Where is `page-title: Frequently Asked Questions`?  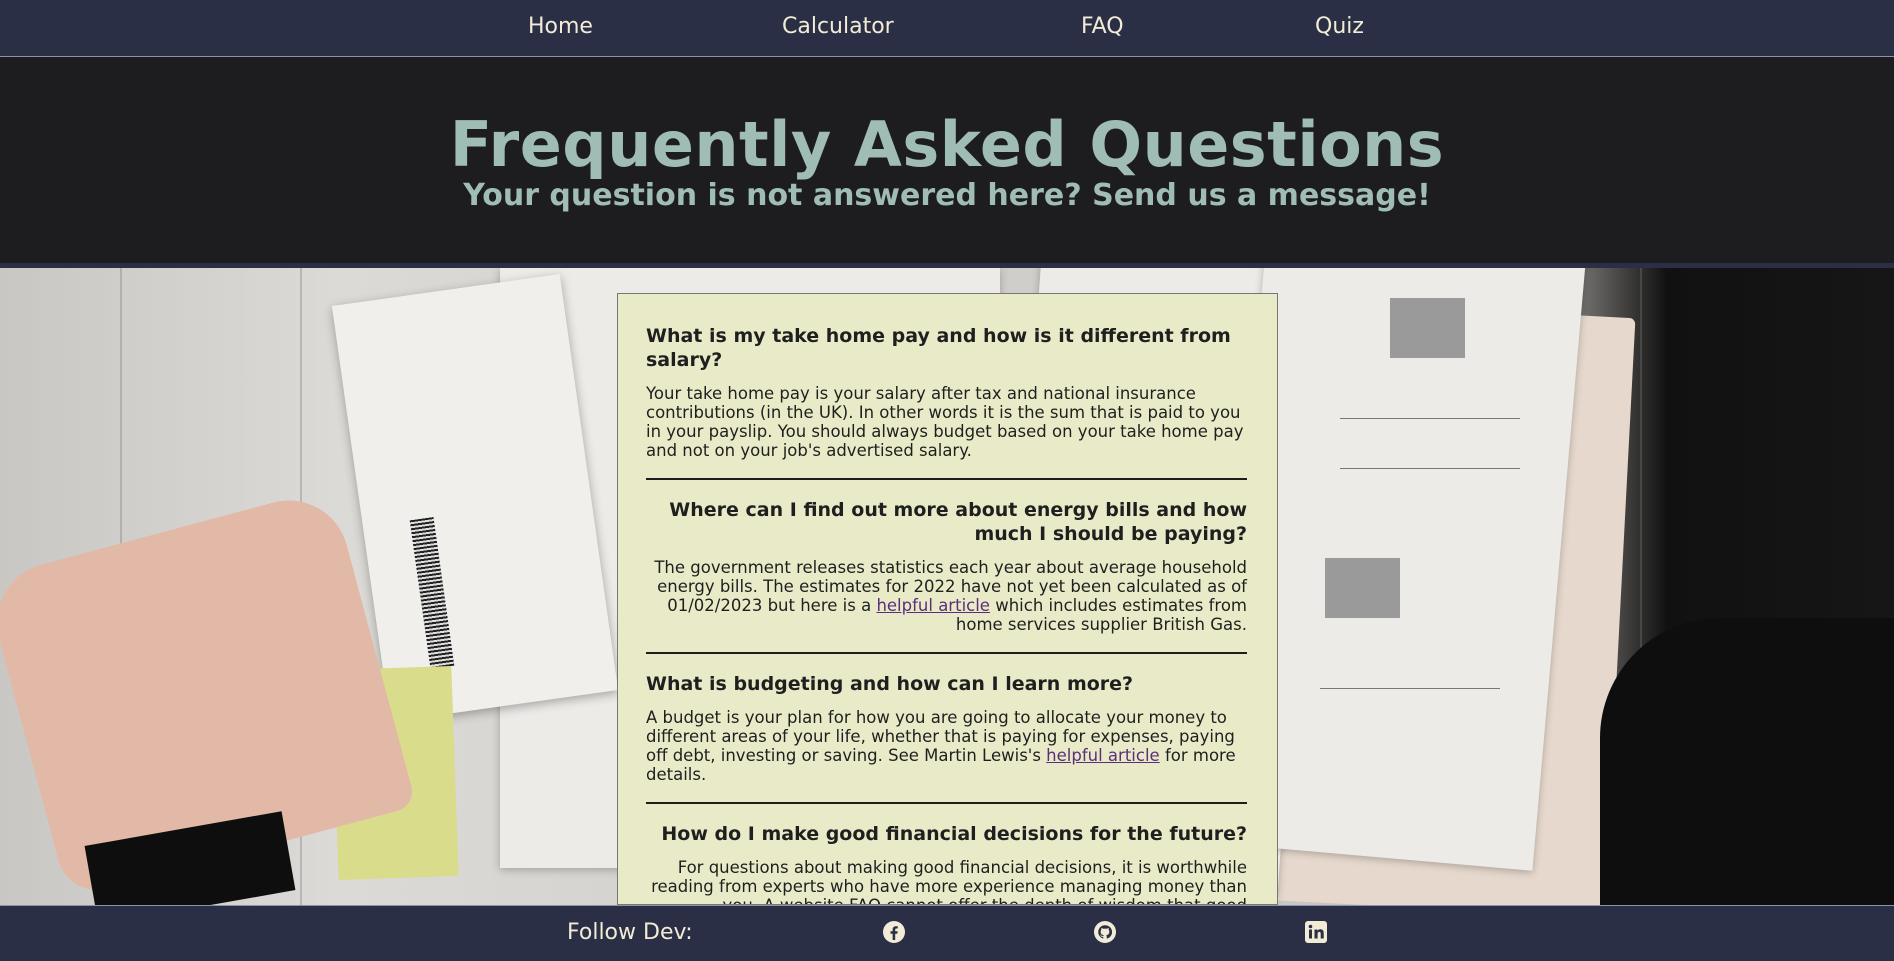 page-title: Frequently Asked Questions is located at coordinates (947, 144).